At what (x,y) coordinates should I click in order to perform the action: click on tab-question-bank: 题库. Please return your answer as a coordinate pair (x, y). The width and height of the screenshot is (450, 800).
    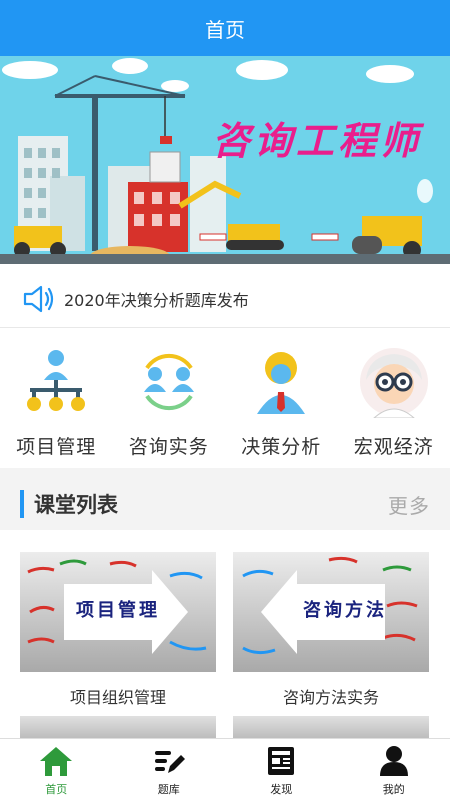
    Looking at the image, I should click on (169, 769).